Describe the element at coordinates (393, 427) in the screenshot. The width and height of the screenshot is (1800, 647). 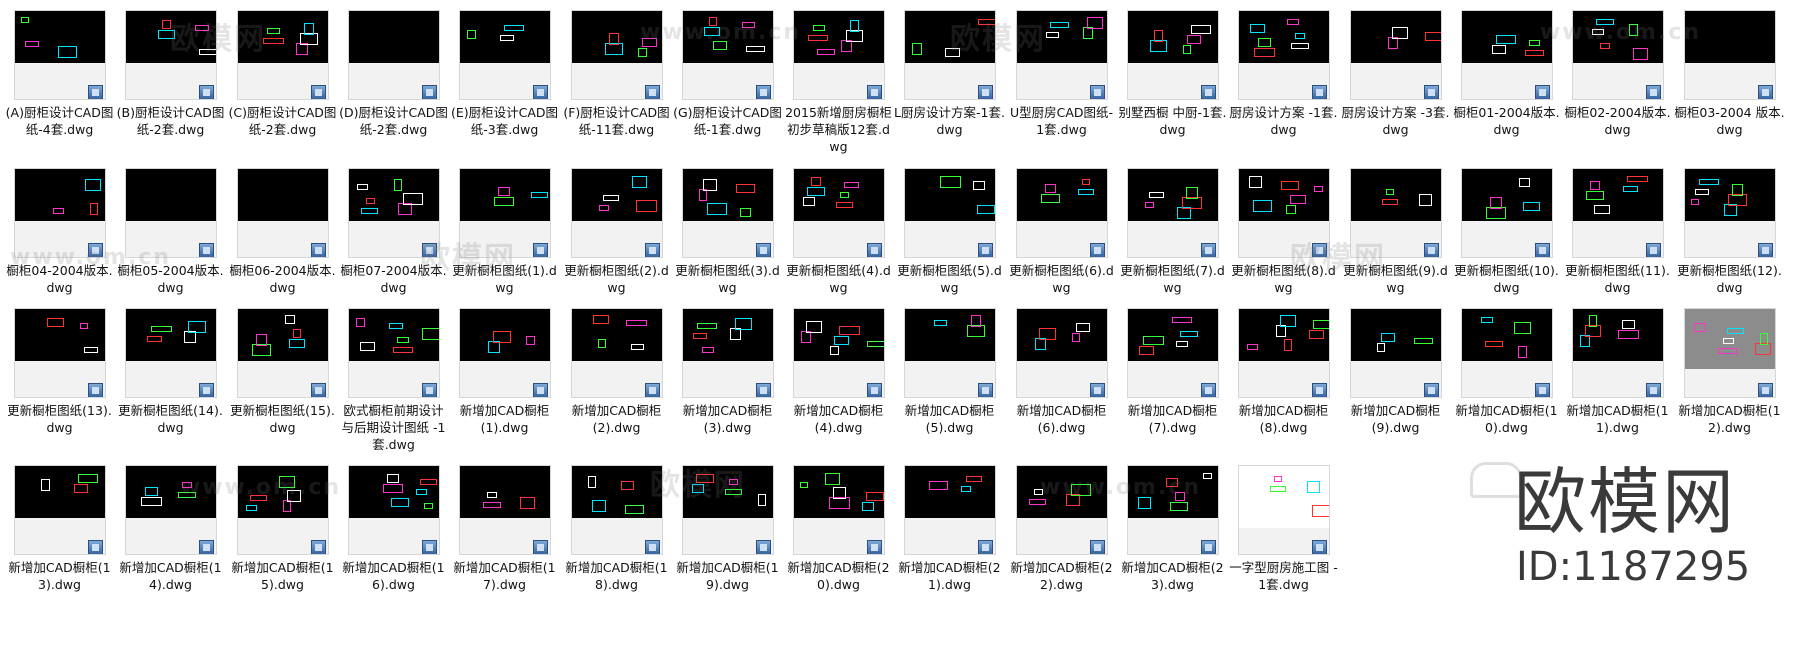
I see `file-name: 欧式橱柜前期设计与后期设计图纸 -1套.dwg` at that location.